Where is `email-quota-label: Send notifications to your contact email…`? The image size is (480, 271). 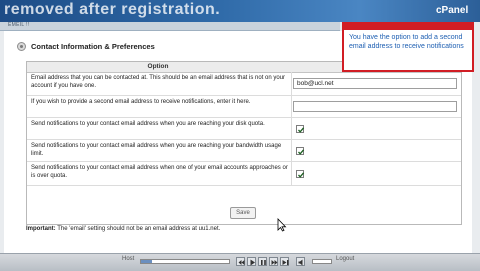
email-quota-label: Send notifications to your contact email… is located at coordinates (159, 172).